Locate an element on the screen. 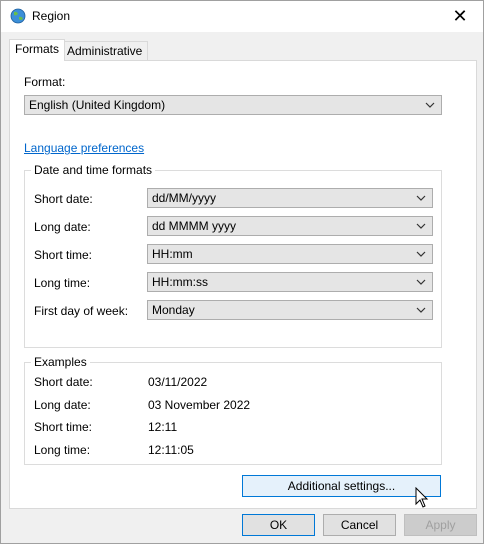 This screenshot has height=544, width=484. globe-icon is located at coordinates (18, 16).